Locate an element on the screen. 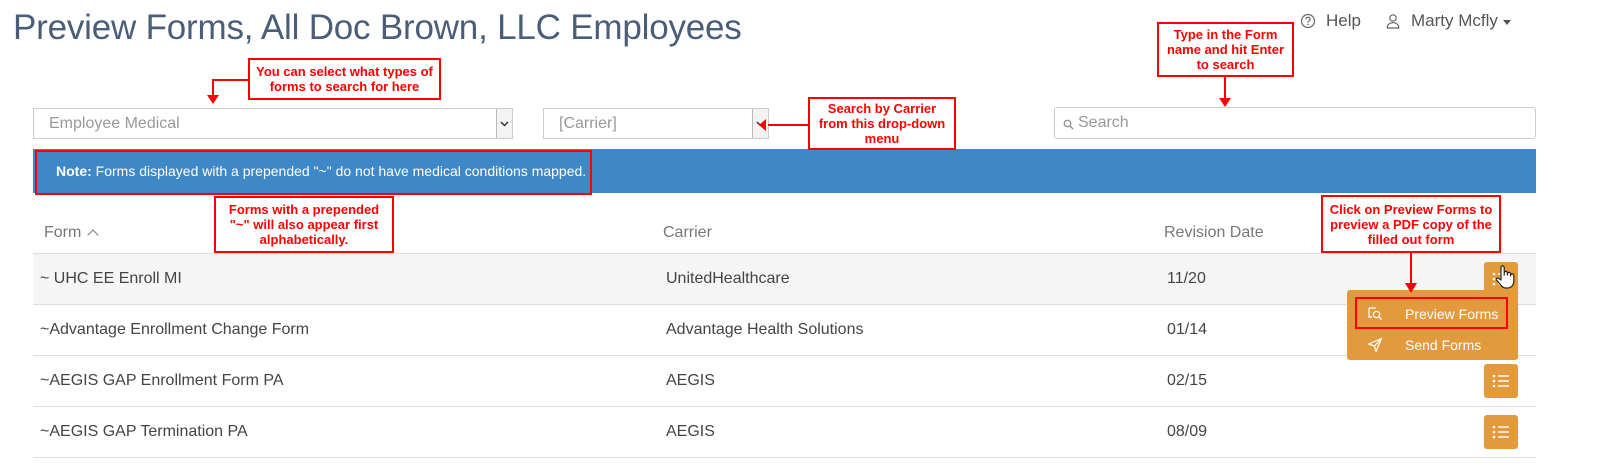 This screenshot has height=475, width=1618. carrier-value: [Carrier] is located at coordinates (588, 123).